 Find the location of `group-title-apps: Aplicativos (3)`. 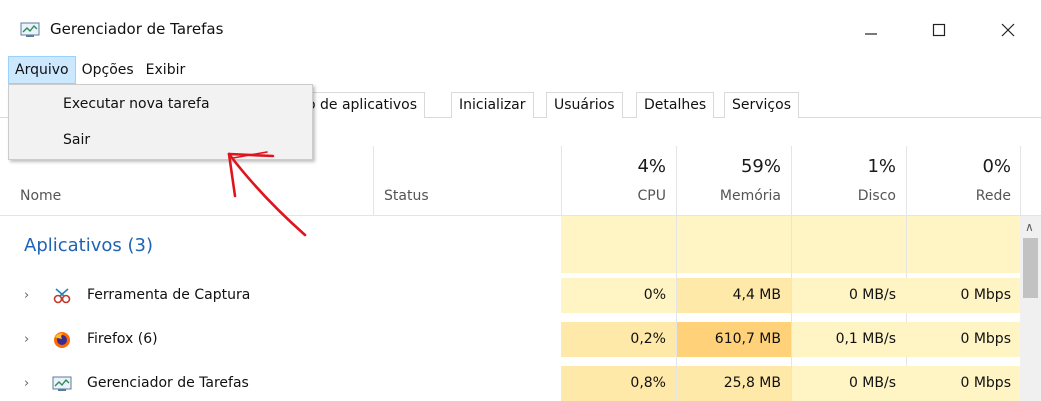

group-title-apps: Aplicativos (3) is located at coordinates (88, 245).